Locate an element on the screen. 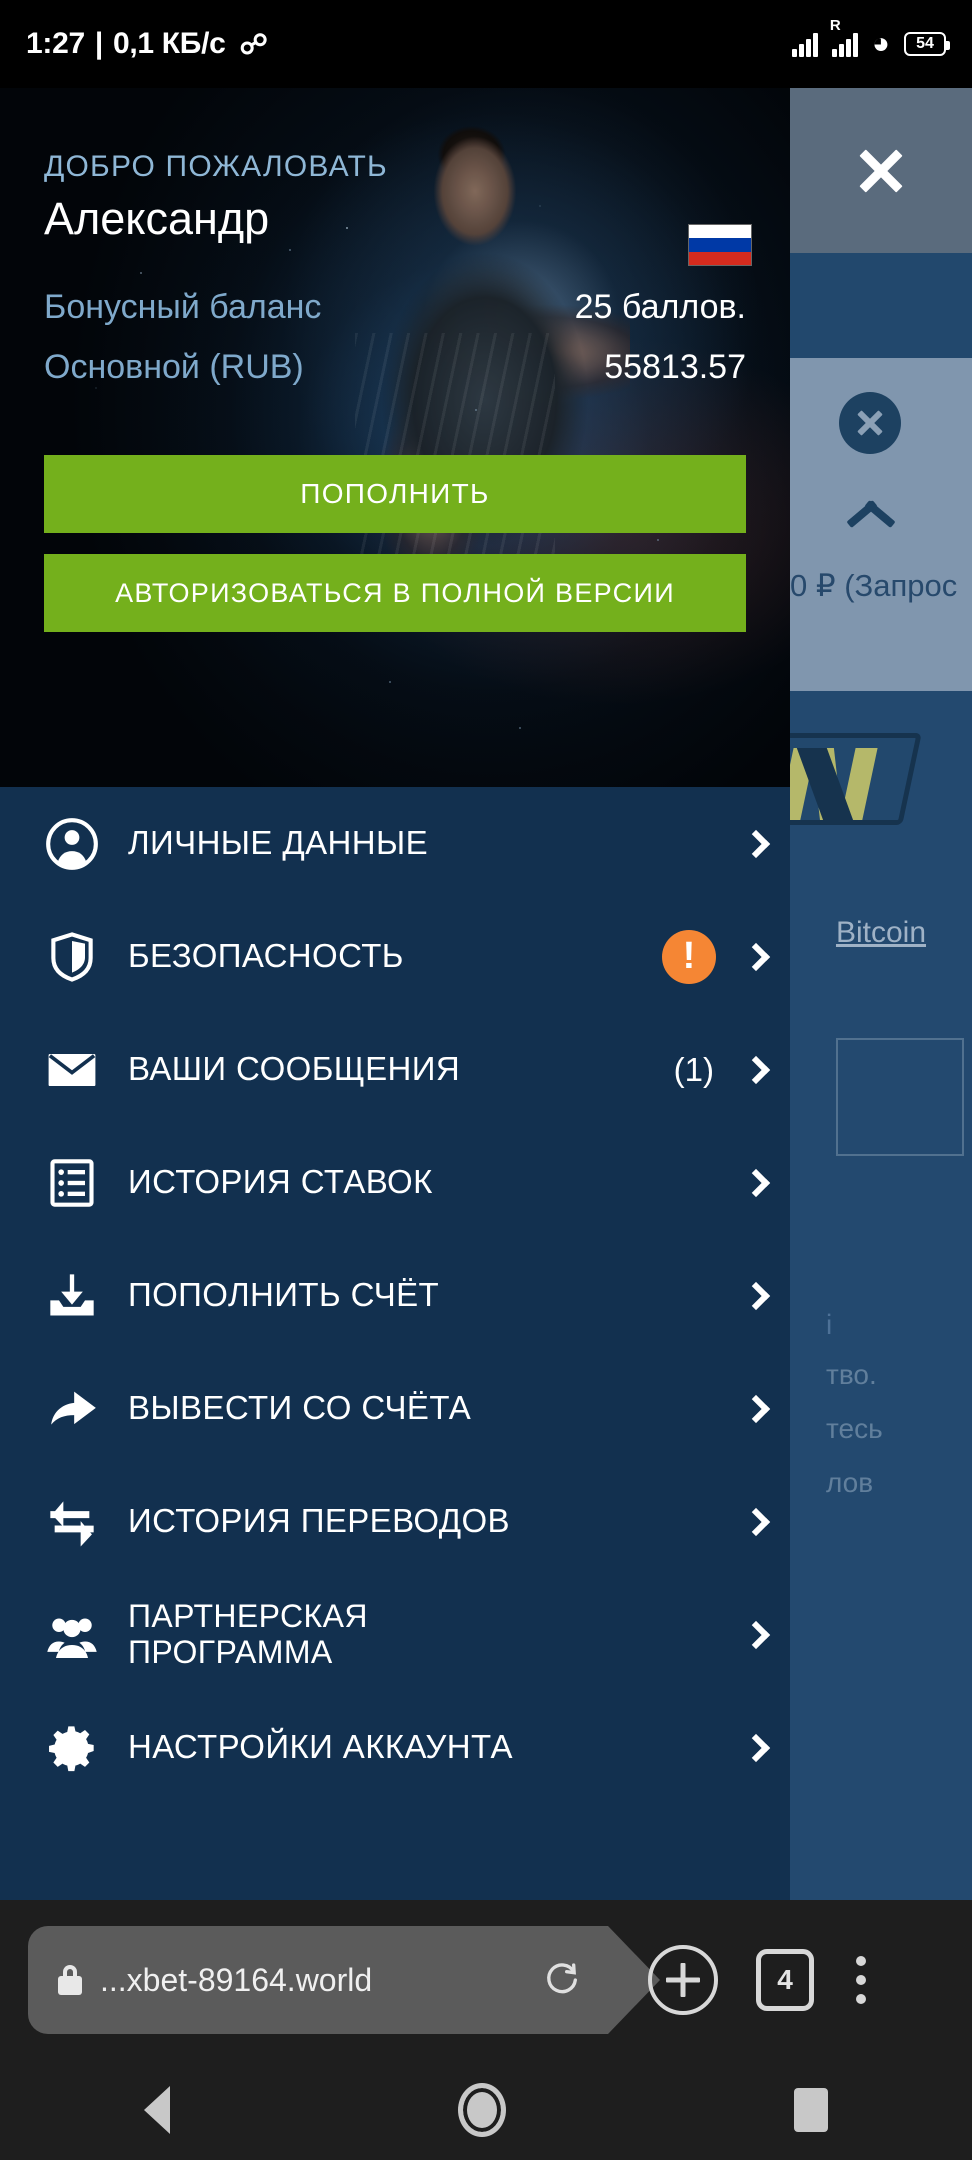 This screenshot has width=972, height=2160. menu-item-9: НАСТРОЙКИ АККАУНТА is located at coordinates (395, 1747).